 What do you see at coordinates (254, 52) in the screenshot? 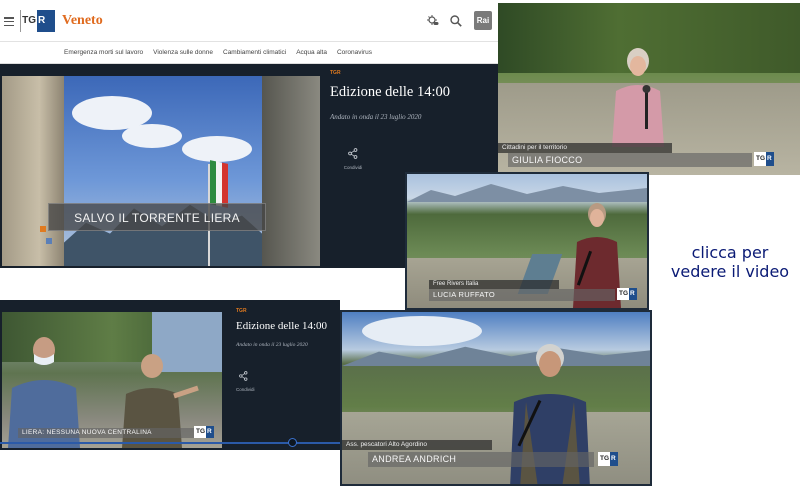
I see `nav-item-cambiamenti-climatici: Cambiamenti climatici` at bounding box center [254, 52].